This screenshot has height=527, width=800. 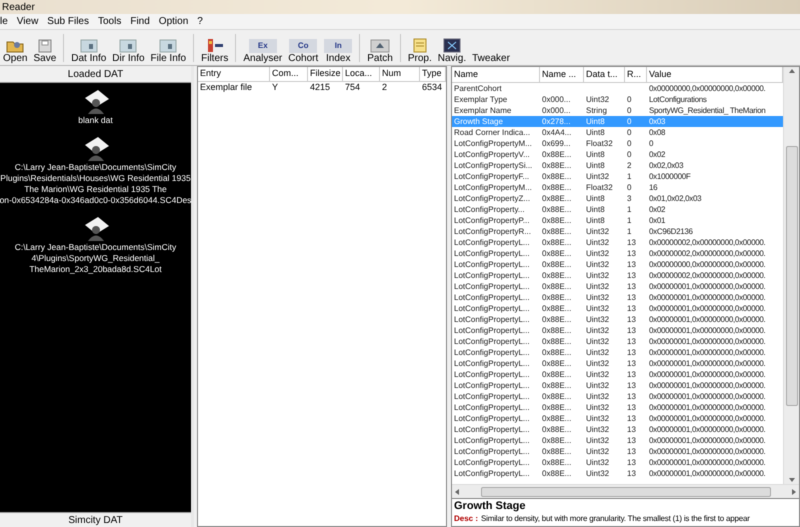 What do you see at coordinates (617, 209) in the screenshot?
I see `property-row: LotConfigProperty... 0x88E... Uint8 1 0x02` at bounding box center [617, 209].